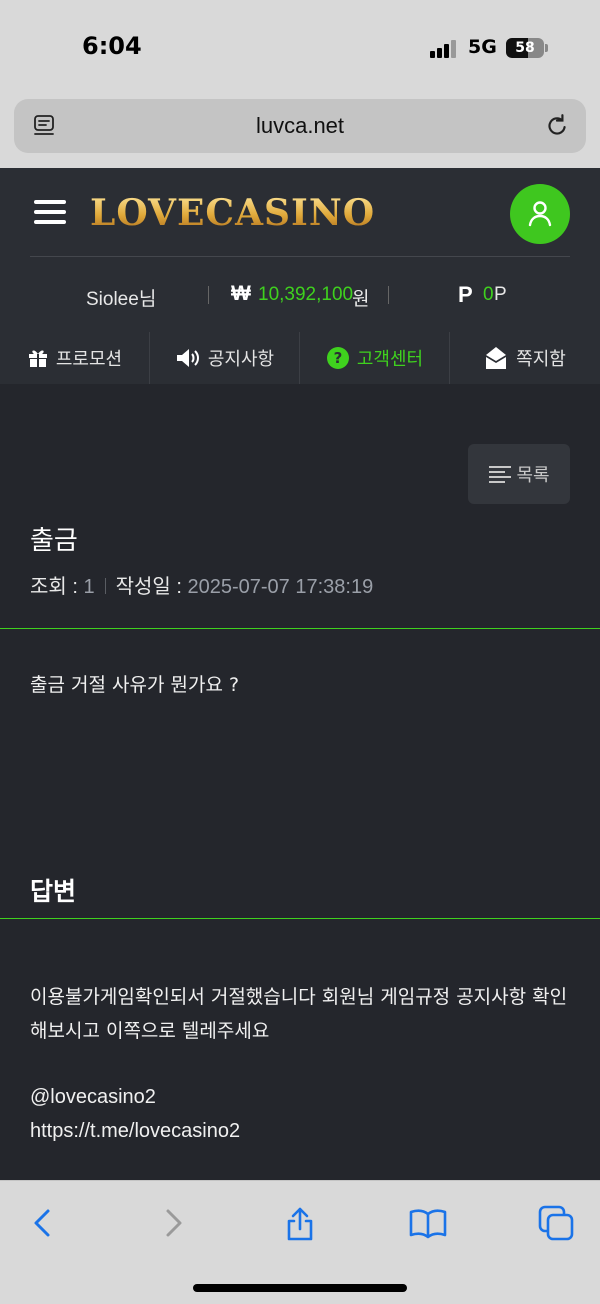 This screenshot has height=1304, width=600. I want to click on balance-unit: 원, so click(361, 299).